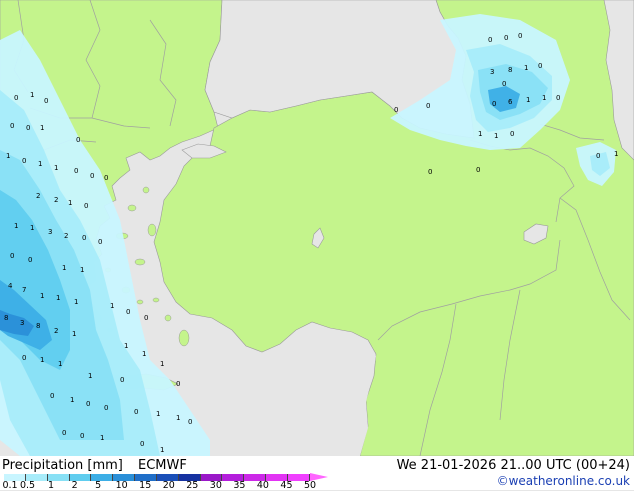 The height and width of the screenshot is (491, 634). What do you see at coordinates (192, 485) in the screenshot?
I see `scale-tick-label: 25` at bounding box center [192, 485].